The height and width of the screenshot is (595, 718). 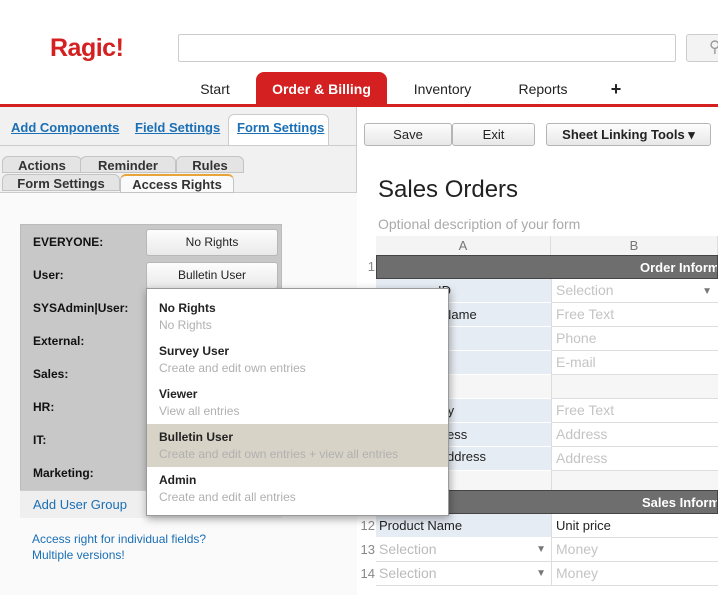 I want to click on option-admin: Admin Create and edit all entries, so click(x=297, y=488).